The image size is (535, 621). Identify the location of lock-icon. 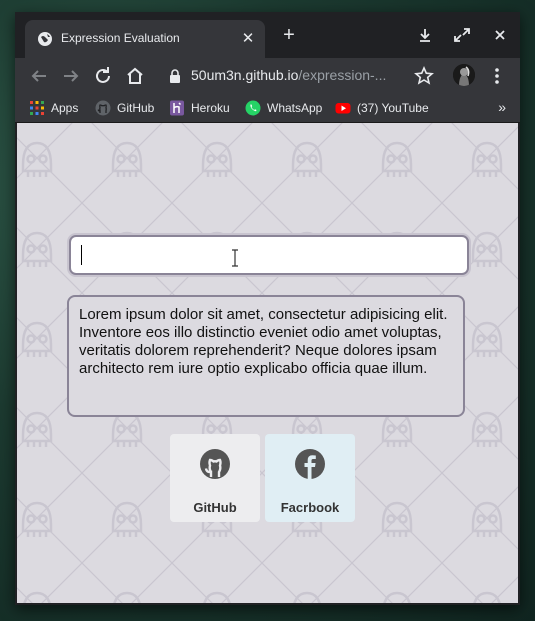
(175, 76).